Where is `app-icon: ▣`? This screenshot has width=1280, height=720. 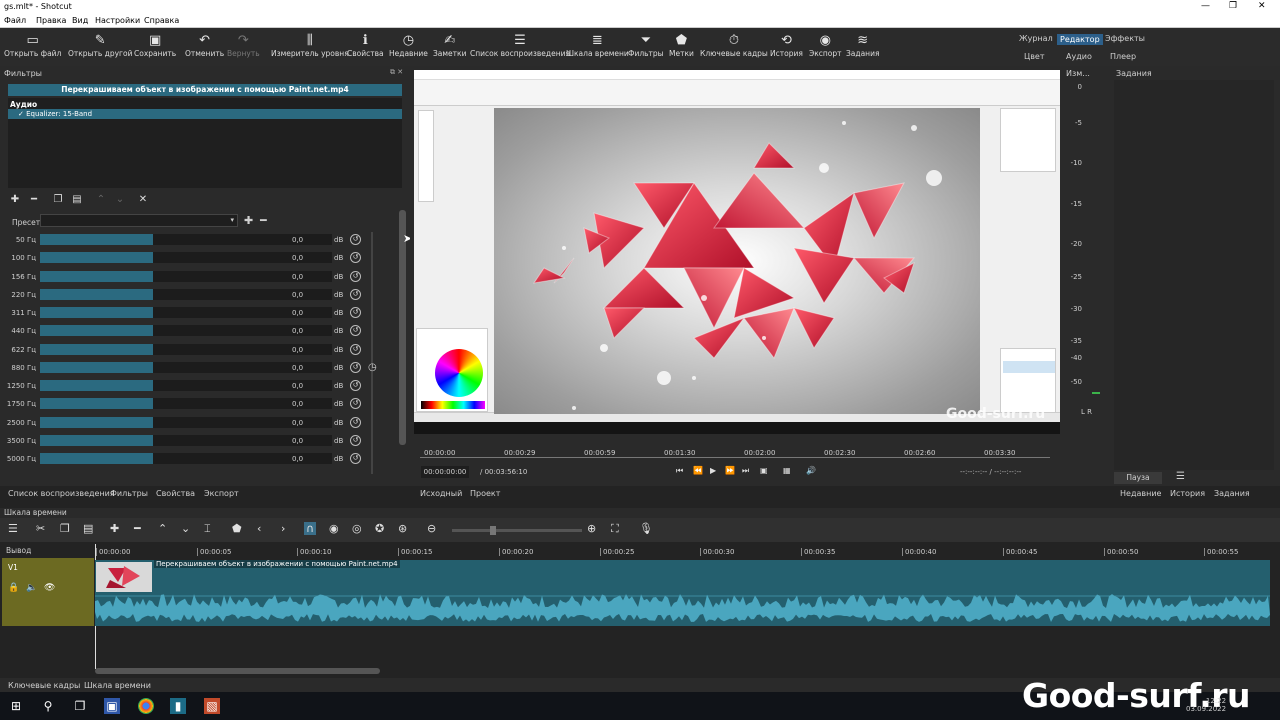 app-icon: ▣ is located at coordinates (112, 706).